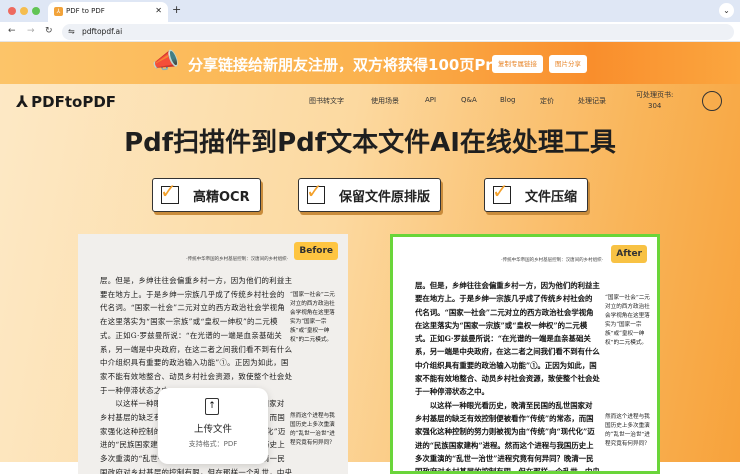 The height and width of the screenshot is (474, 740). I want to click on page-title: Pdf扫描件到Pdf文本文件AI在线处理工具, so click(370, 143).